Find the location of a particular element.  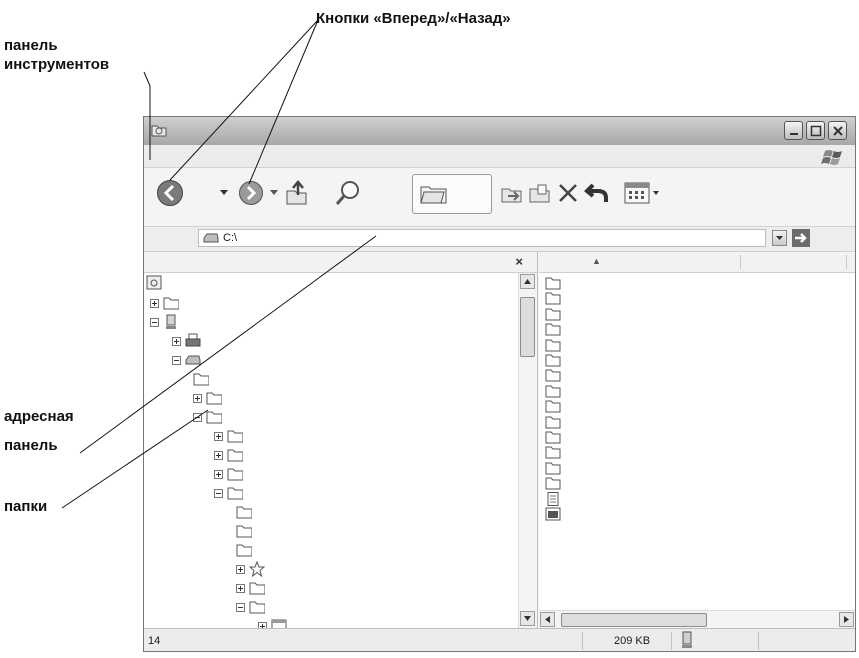

windows-flag-icon is located at coordinates (831, 157).